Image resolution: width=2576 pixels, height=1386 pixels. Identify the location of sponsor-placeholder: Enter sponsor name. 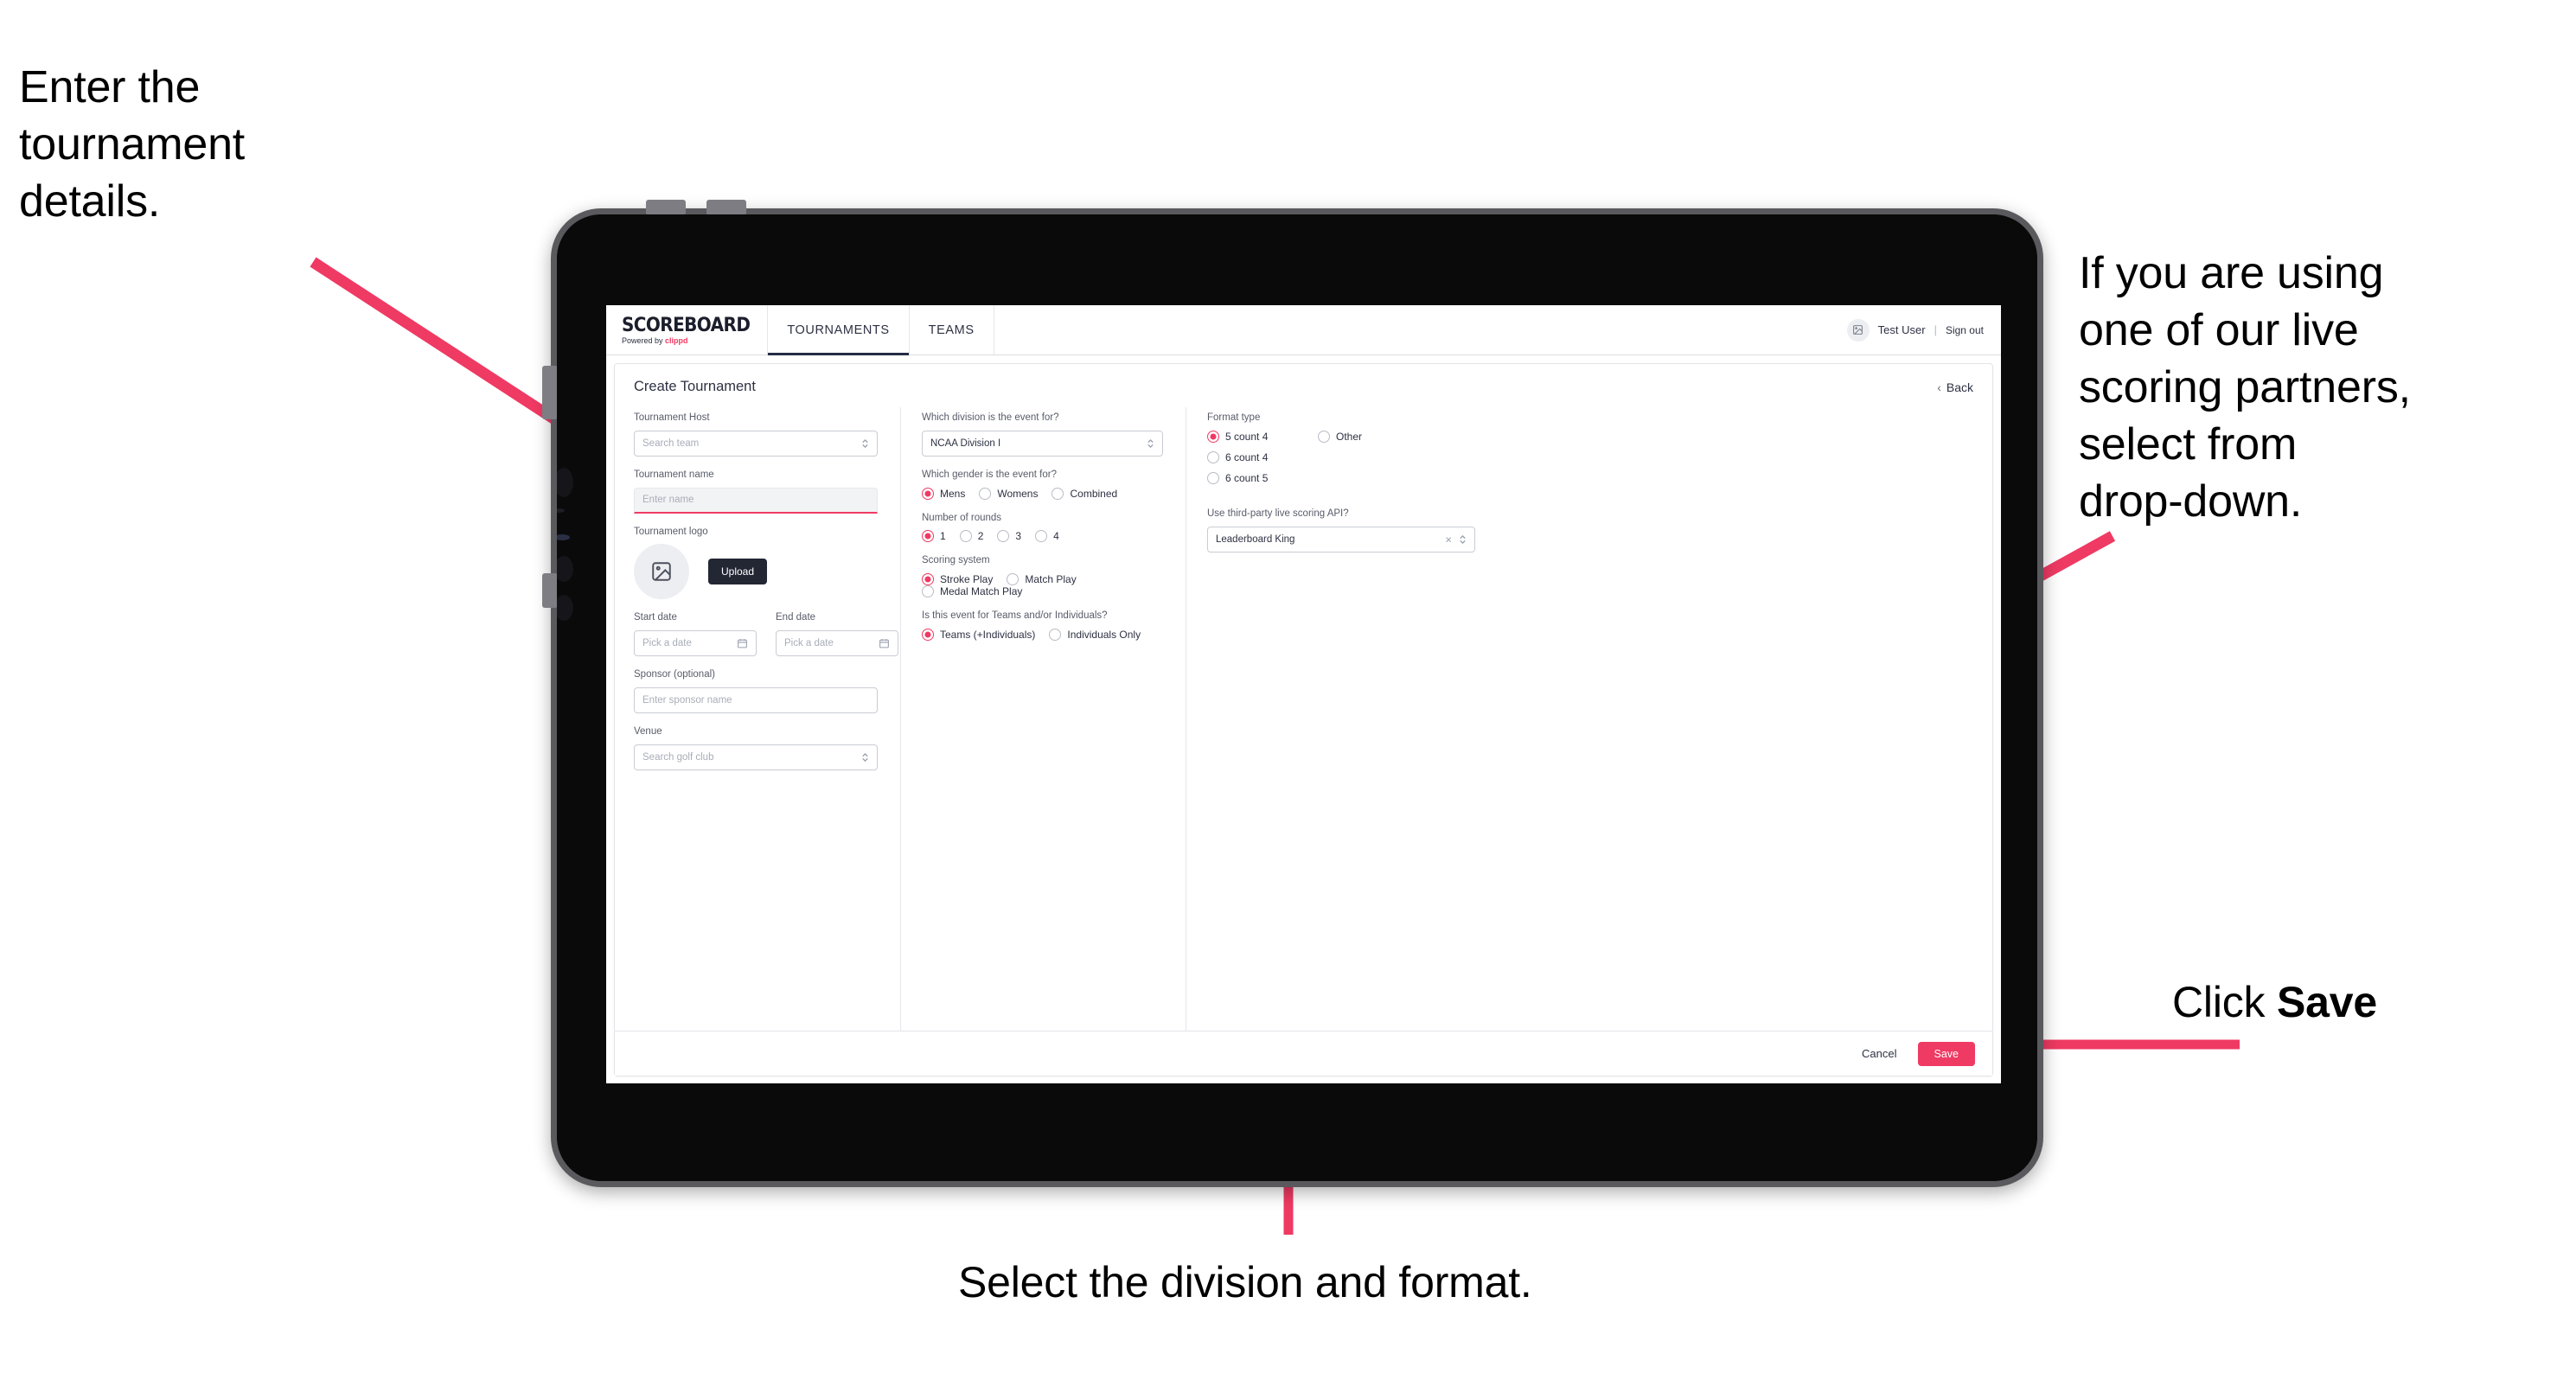
(687, 700).